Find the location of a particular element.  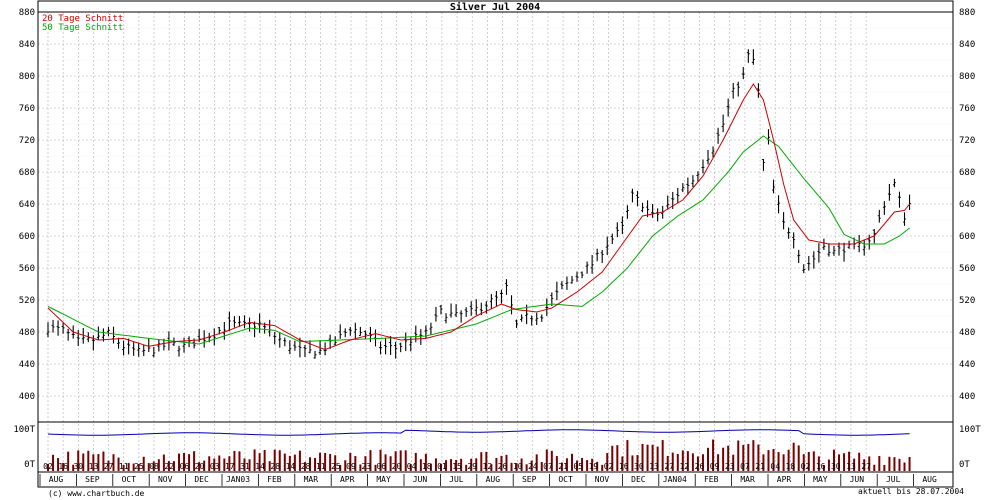

x-tick-month-label: JAN04 is located at coordinates (675, 479).